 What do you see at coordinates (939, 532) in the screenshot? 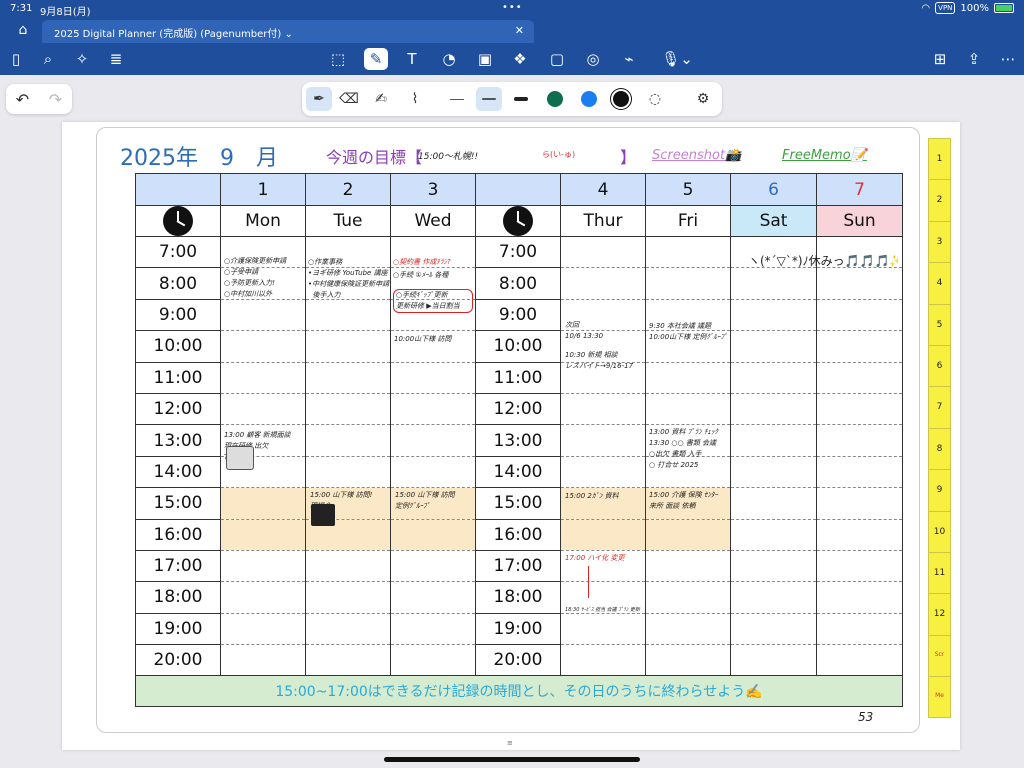
I see `index-tab-10: 10` at bounding box center [939, 532].